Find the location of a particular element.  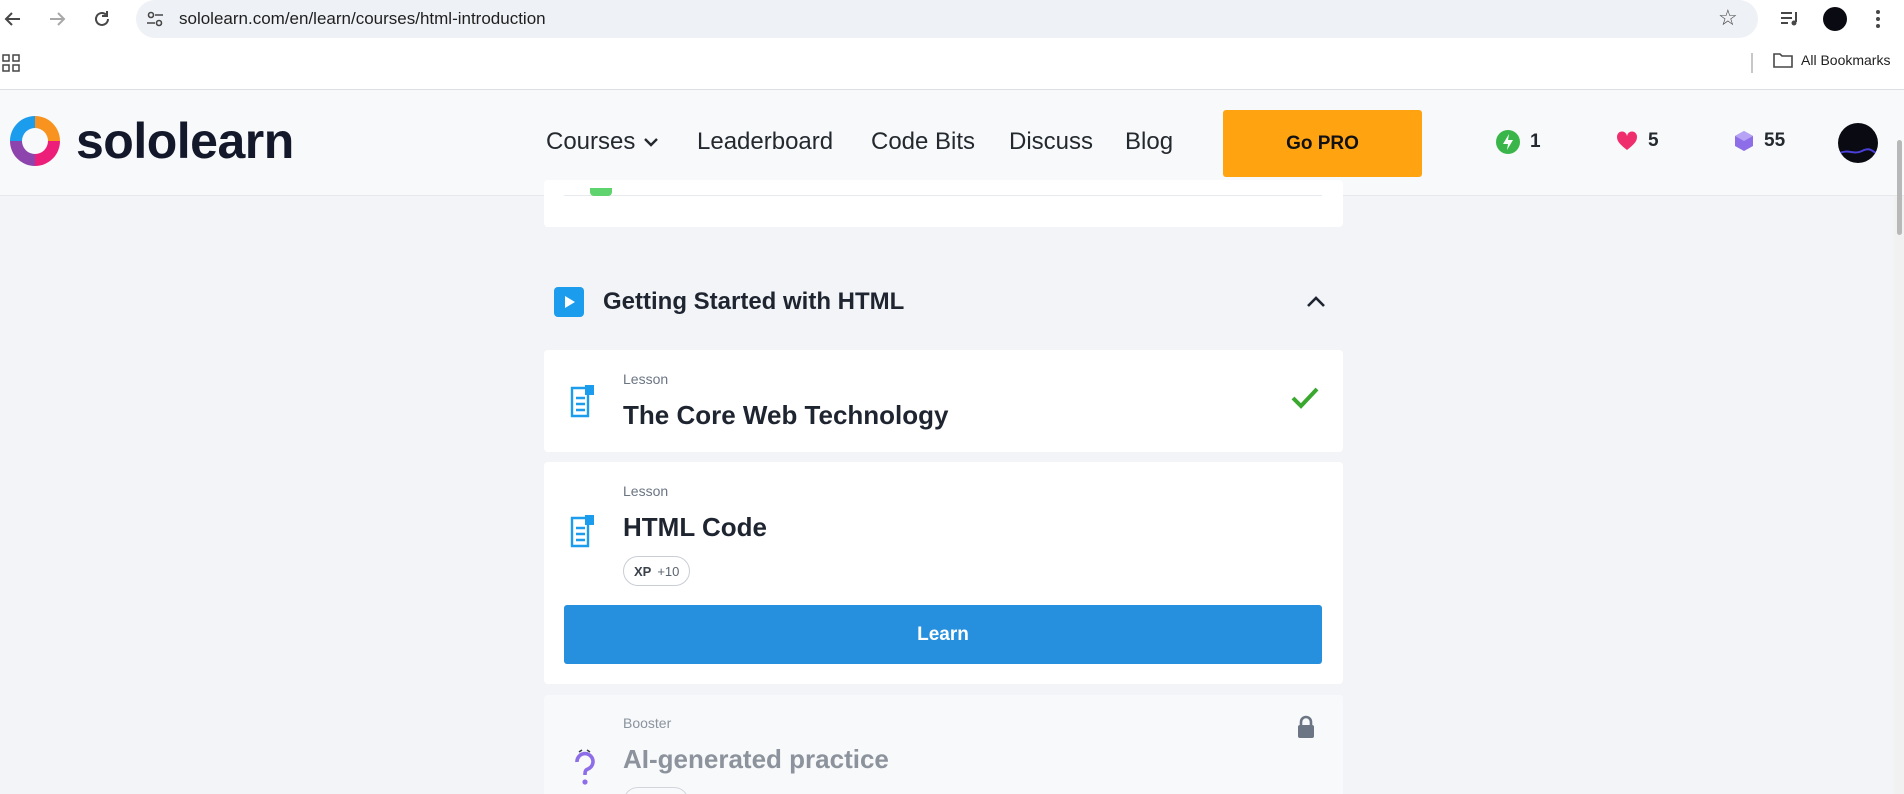

folder-icon is located at coordinates (1783, 60).